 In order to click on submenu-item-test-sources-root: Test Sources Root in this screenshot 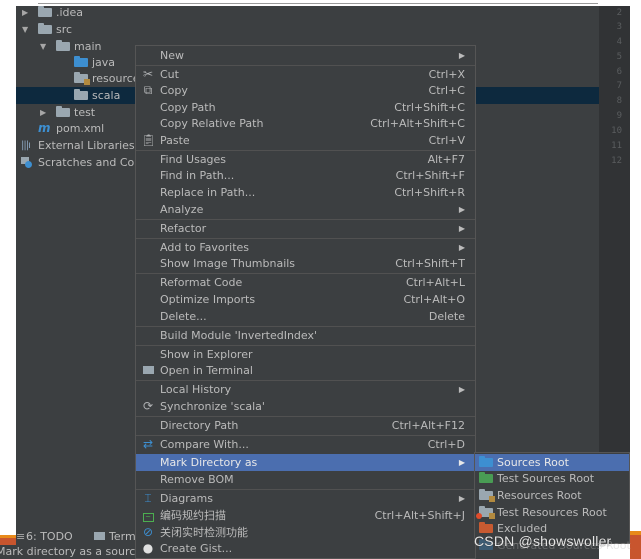, I will do `click(552, 478)`.